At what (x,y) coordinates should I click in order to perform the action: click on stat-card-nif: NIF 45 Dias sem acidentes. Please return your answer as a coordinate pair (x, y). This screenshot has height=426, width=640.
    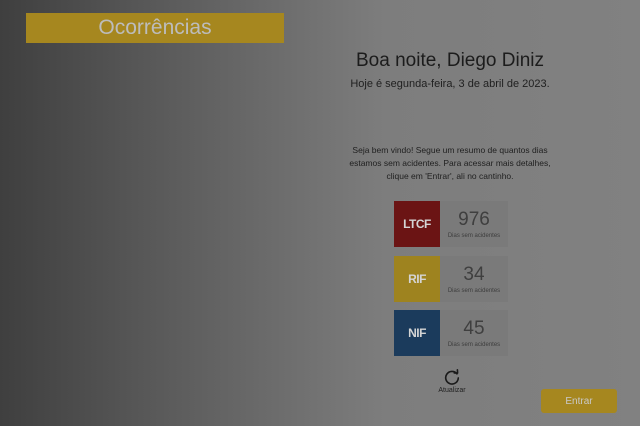
    Looking at the image, I should click on (451, 333).